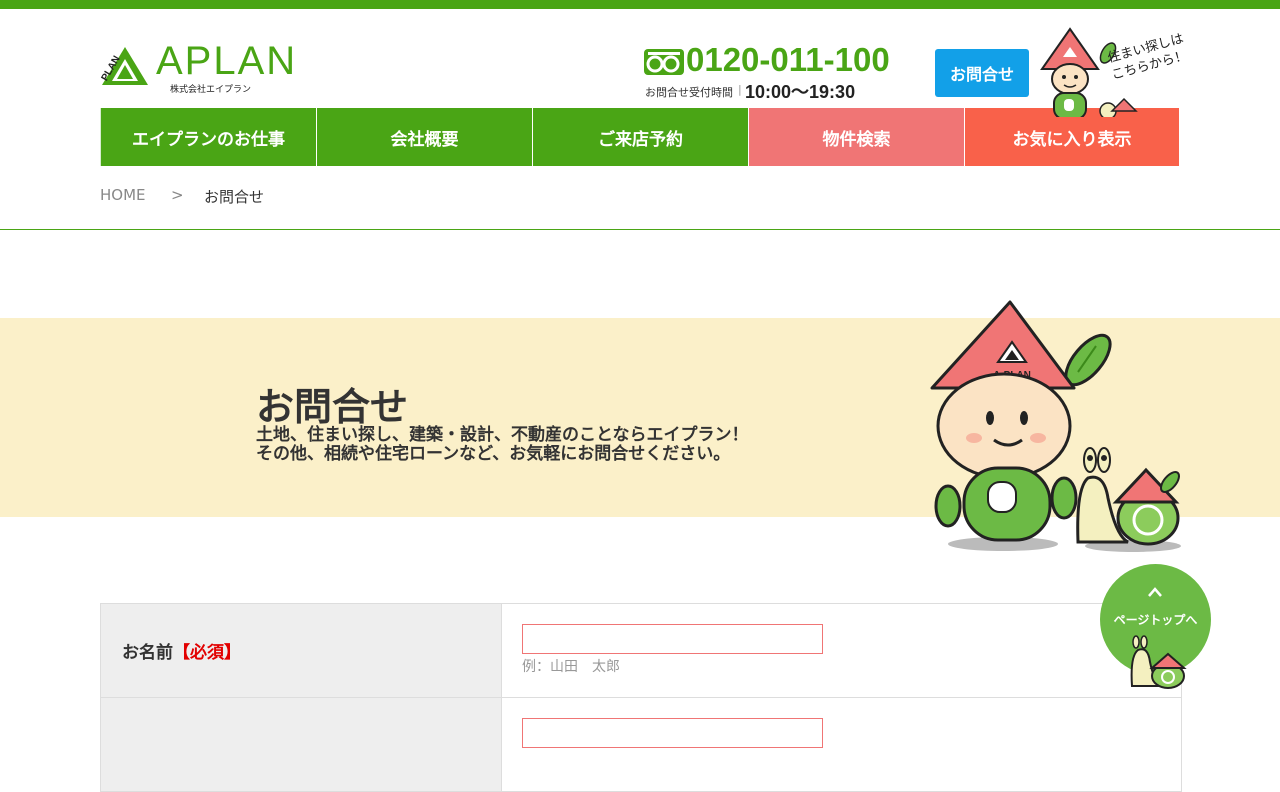 This screenshot has height=792, width=1280. I want to click on breadcrumb: HOME > お問合せ, so click(640, 198).